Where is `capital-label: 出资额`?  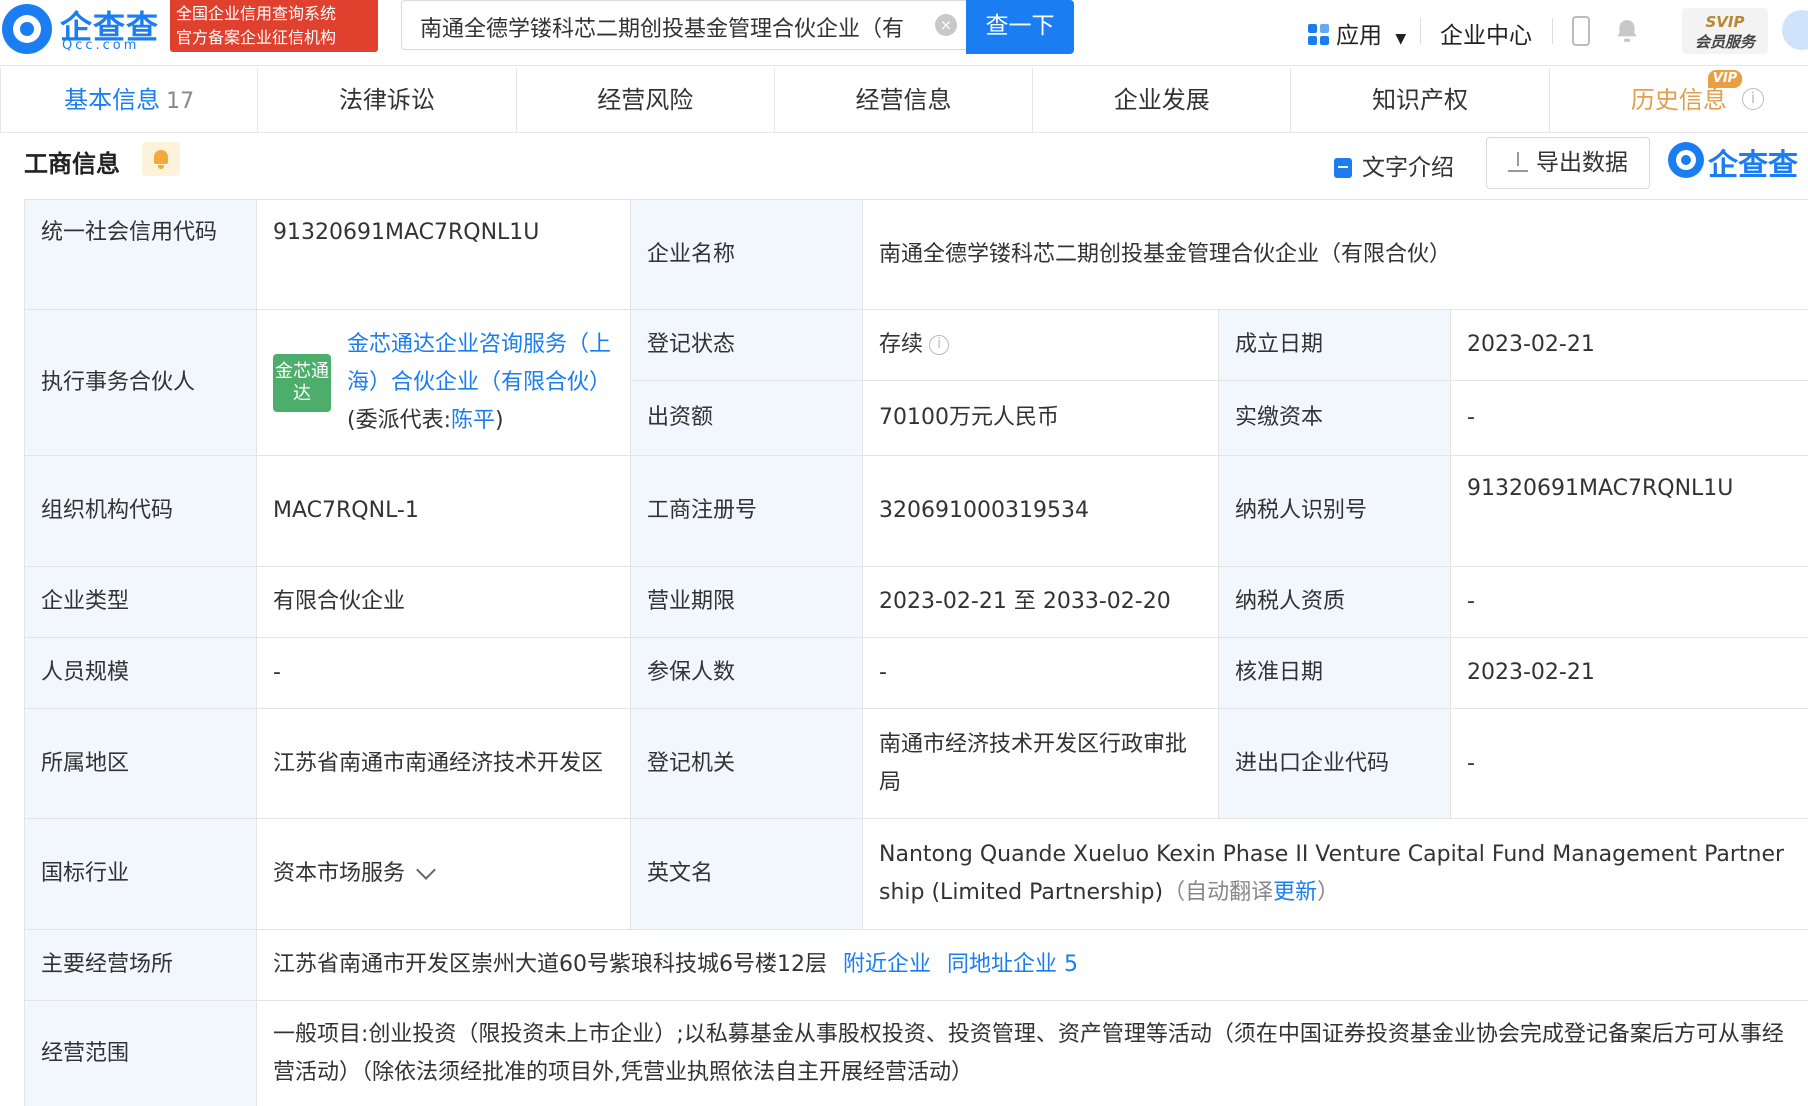 capital-label: 出资额 is located at coordinates (747, 418).